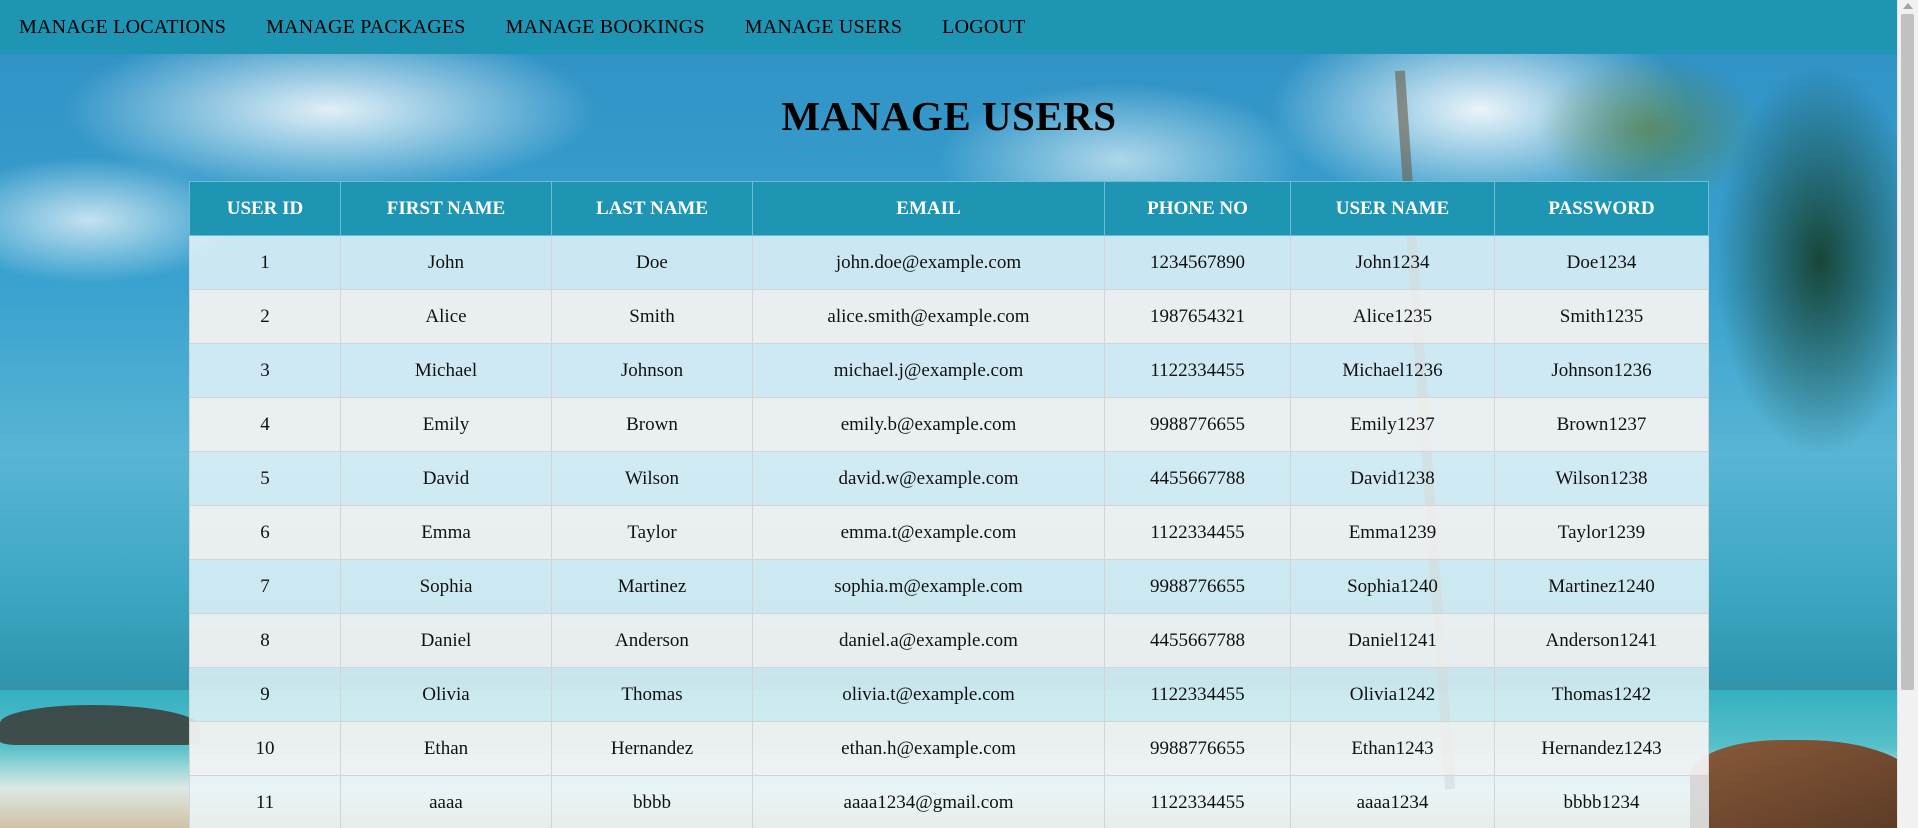 The width and height of the screenshot is (1918, 828). I want to click on cell-first-name: Alice, so click(446, 316).